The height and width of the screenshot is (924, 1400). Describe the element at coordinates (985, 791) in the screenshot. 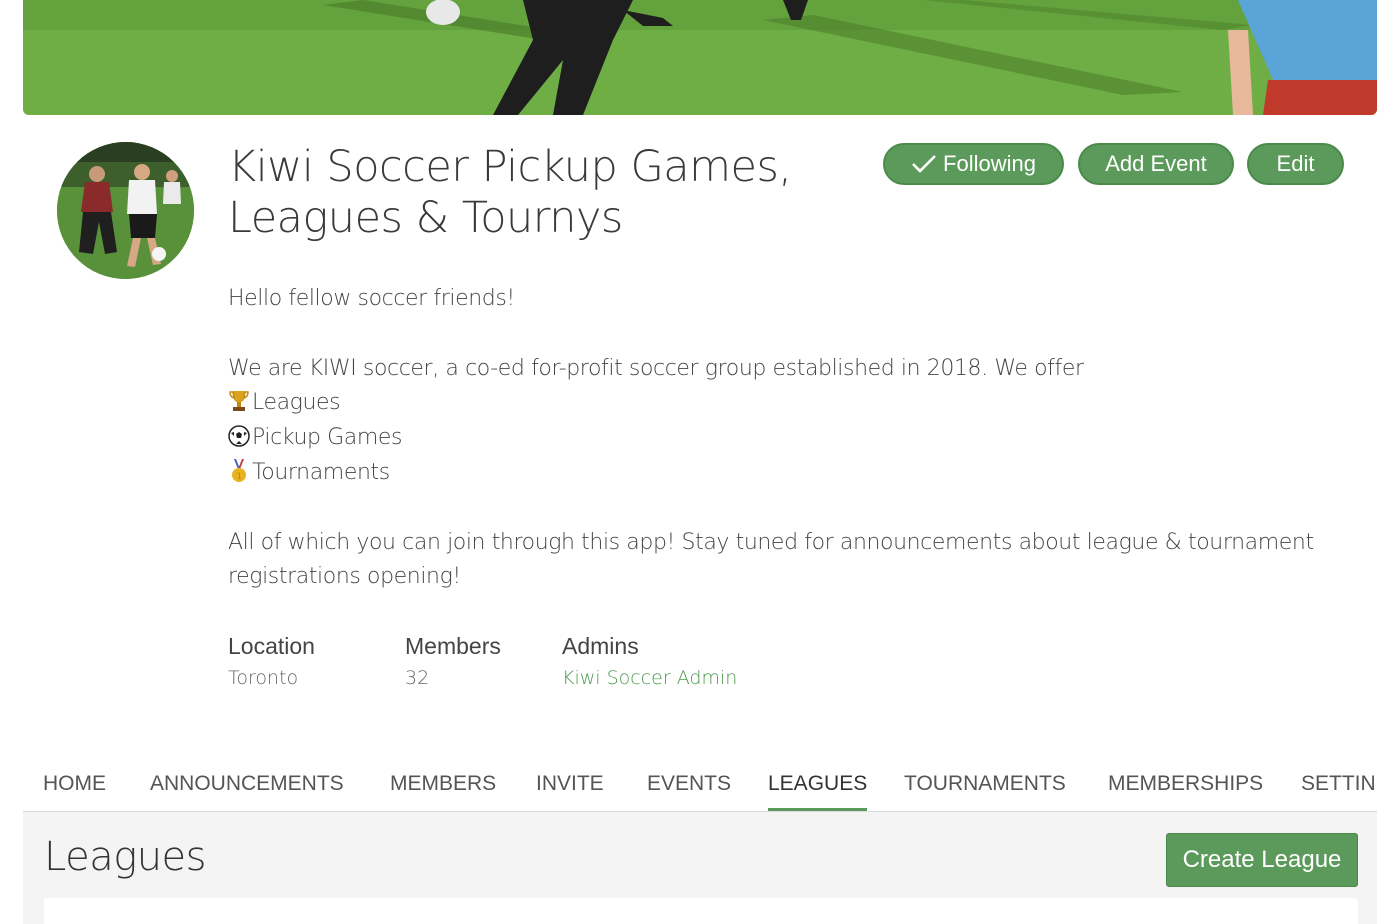

I see `tab-tournaments: TOURNAMENTS` at that location.